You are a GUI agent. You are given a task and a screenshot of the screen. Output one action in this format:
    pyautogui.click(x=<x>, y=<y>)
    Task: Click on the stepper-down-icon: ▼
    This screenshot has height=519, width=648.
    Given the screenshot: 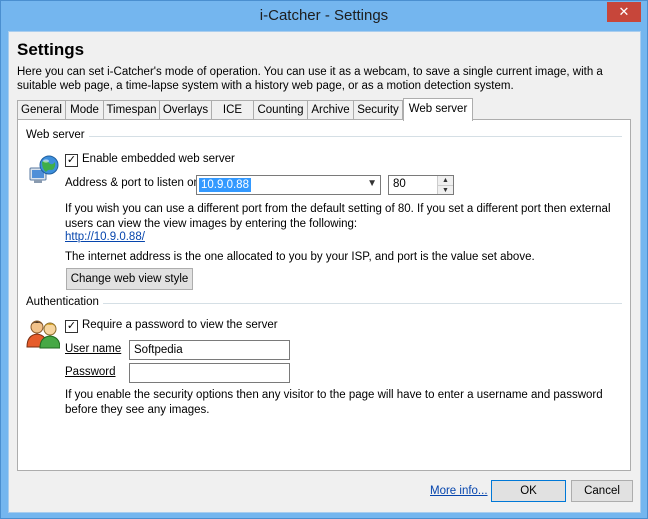 What is the action you would take?
    pyautogui.click(x=445, y=189)
    